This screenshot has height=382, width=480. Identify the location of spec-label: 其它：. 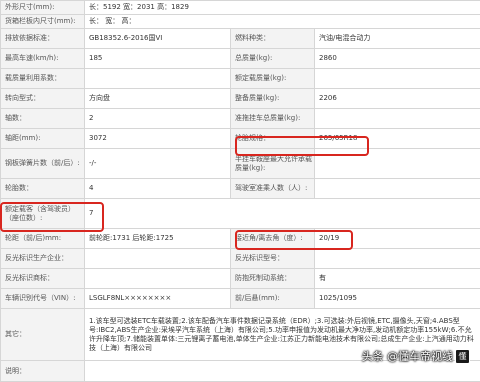
(43, 335).